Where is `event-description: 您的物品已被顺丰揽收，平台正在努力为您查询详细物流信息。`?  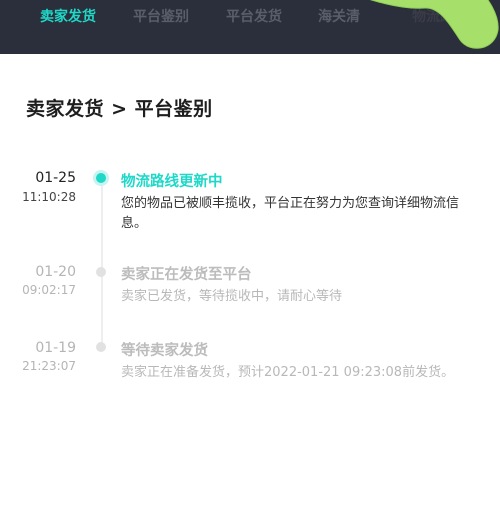 event-description: 您的物品已被顺丰揽收，平台正在努力为您查询详细物流信息。 is located at coordinates (290, 213).